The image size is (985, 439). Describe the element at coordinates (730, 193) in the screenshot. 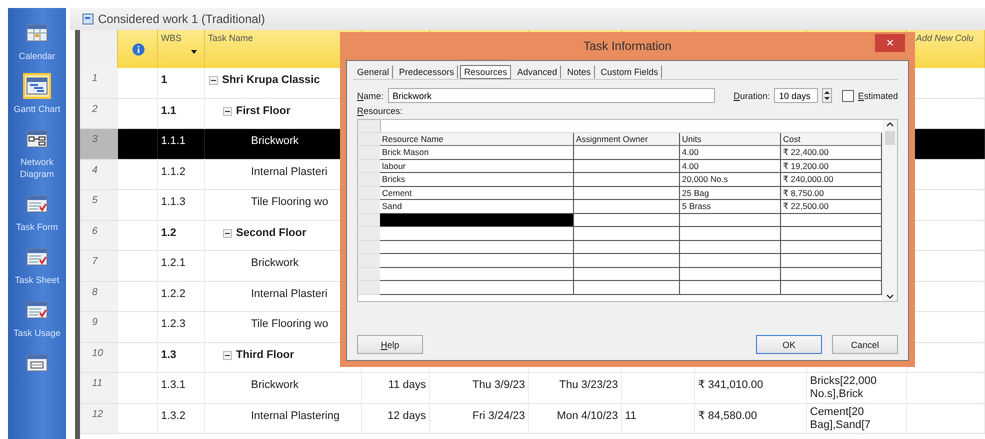

I see `grid-cell: 25 Bag` at that location.